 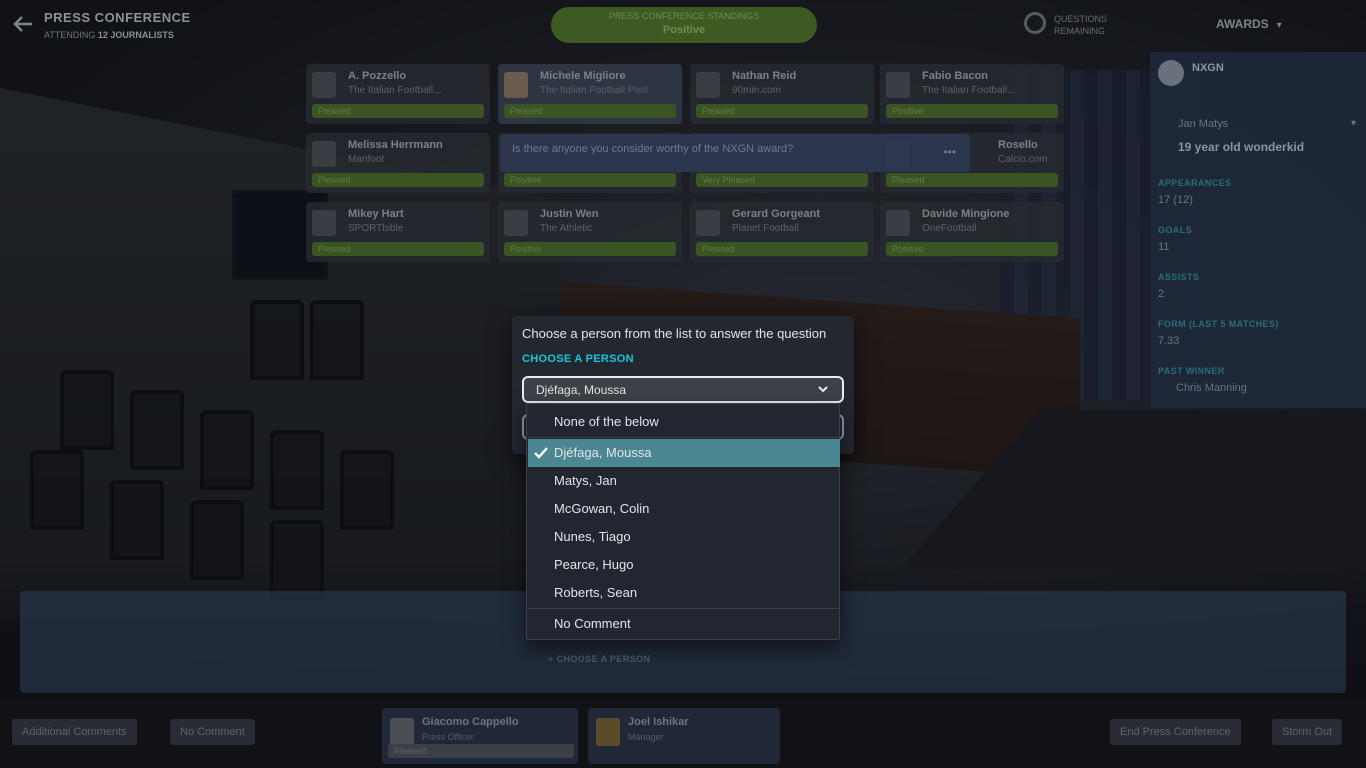 I want to click on option-label: Pearce, Hugo, so click(x=594, y=564).